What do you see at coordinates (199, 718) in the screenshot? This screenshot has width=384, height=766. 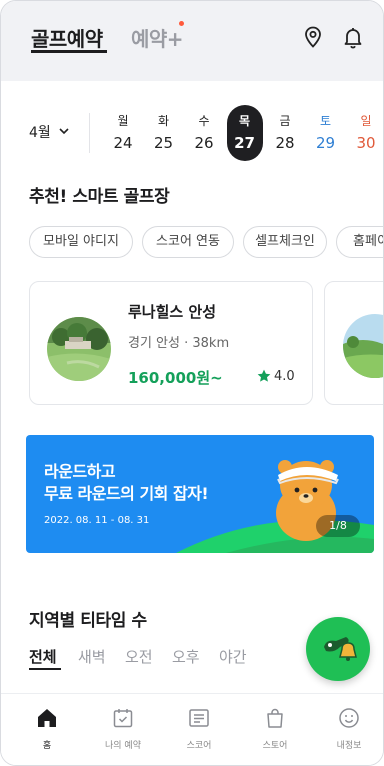 I see `scorecard-icon` at bounding box center [199, 718].